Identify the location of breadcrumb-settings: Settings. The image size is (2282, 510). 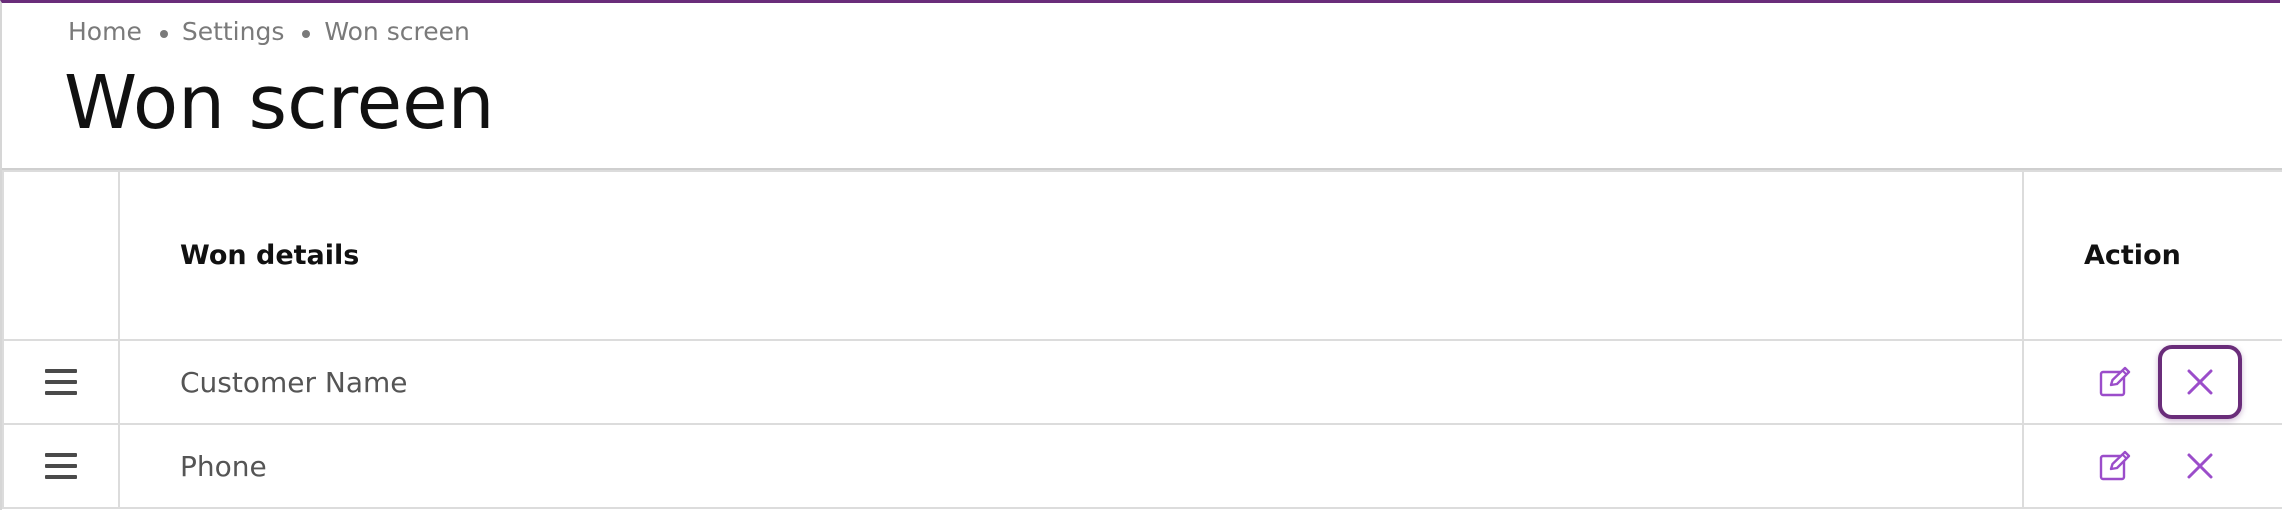
(233, 31).